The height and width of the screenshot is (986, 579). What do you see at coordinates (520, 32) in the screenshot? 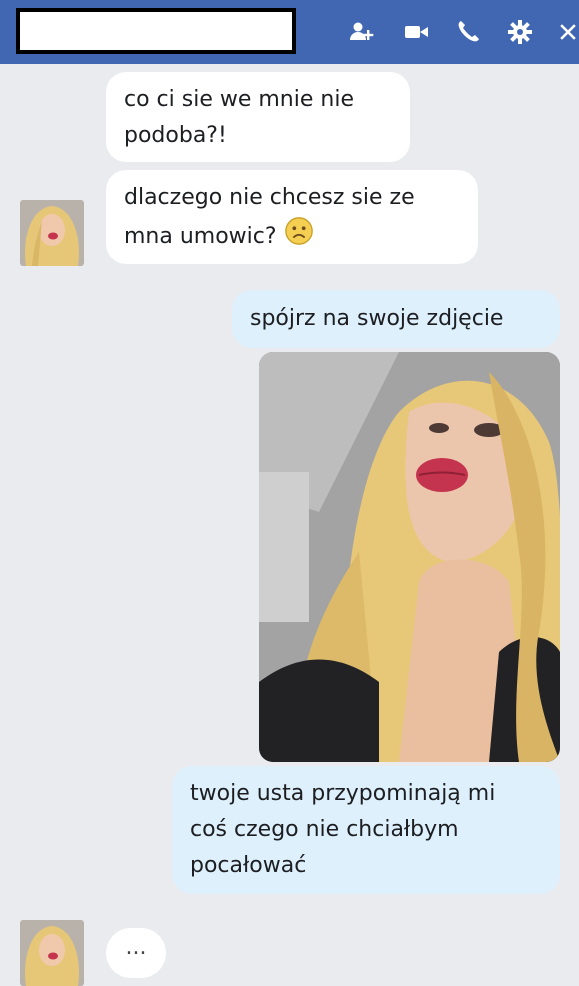
I see `gear-icon` at bounding box center [520, 32].